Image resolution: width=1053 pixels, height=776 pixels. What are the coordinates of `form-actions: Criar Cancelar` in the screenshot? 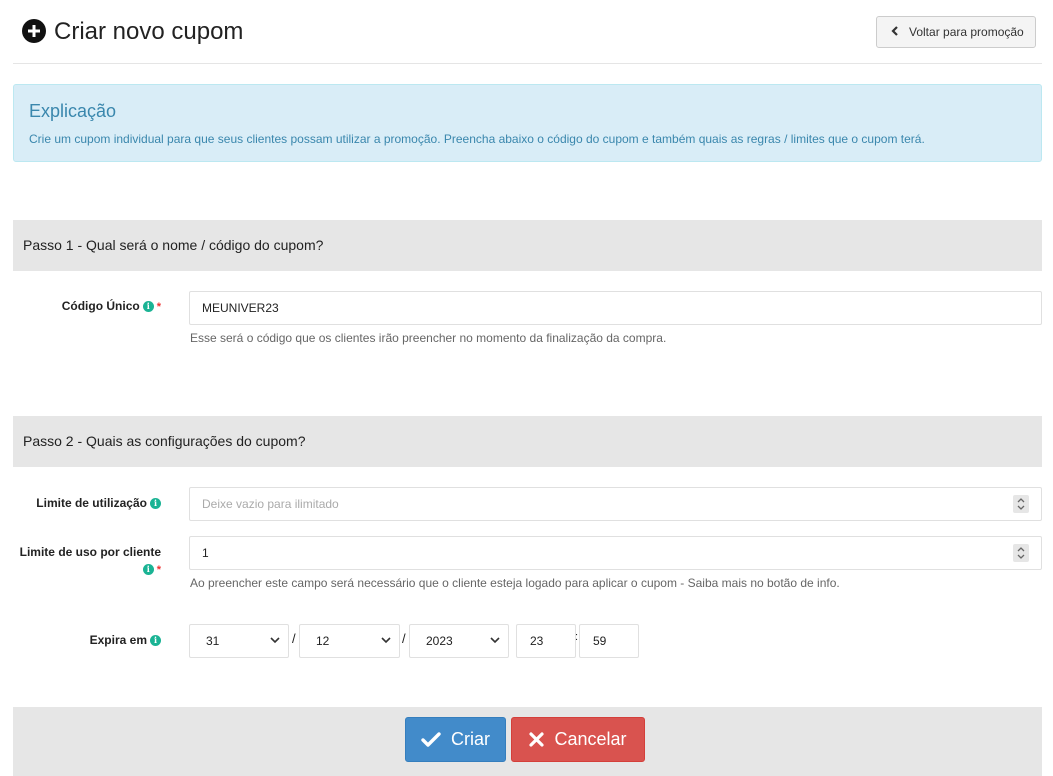 It's located at (527, 741).